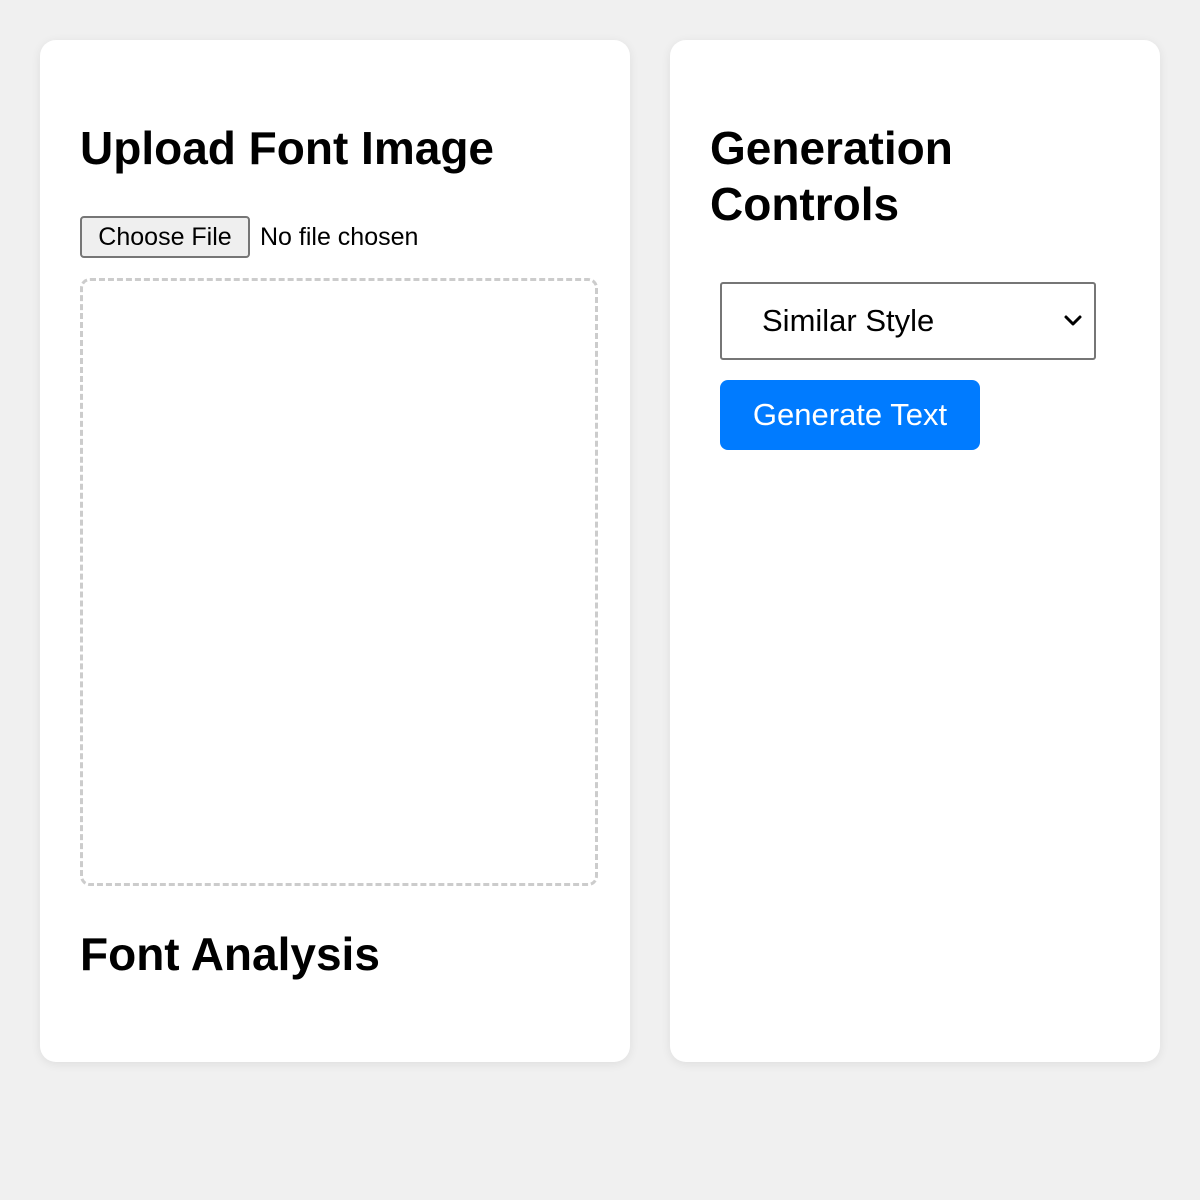 The width and height of the screenshot is (1200, 1200). I want to click on style-select-value: Similar Style, so click(848, 320).